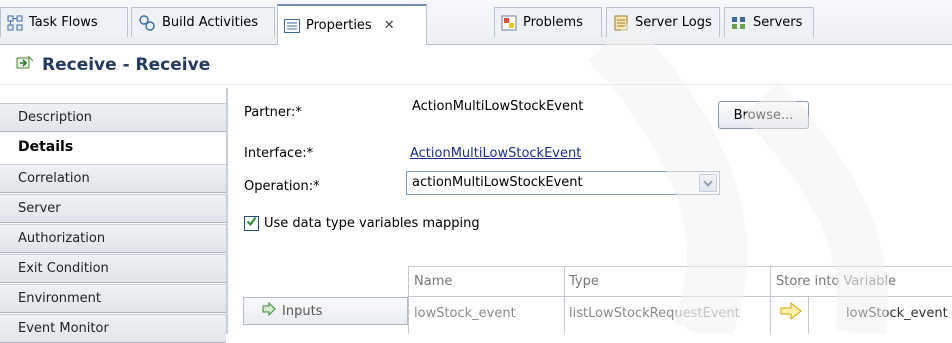  I want to click on tab-problems: Problems, so click(548, 22).